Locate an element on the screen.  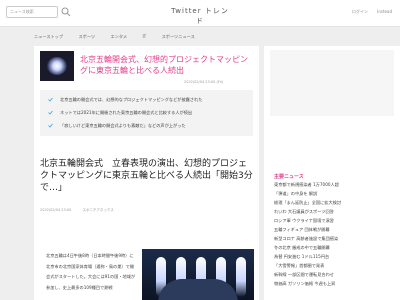
article-photo is located at coordinates (198, 274).